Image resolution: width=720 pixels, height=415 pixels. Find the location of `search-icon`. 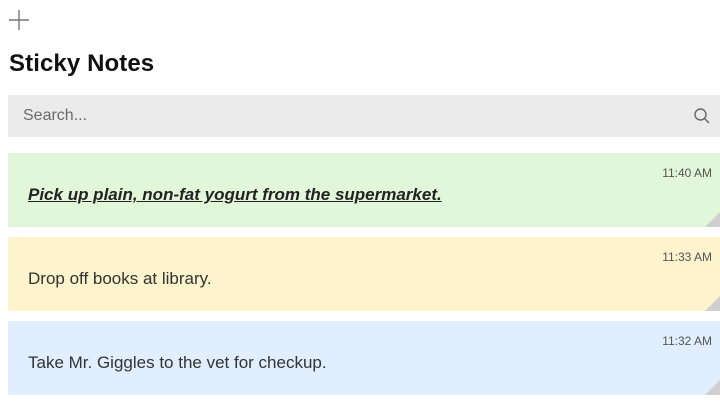

search-icon is located at coordinates (702, 116).